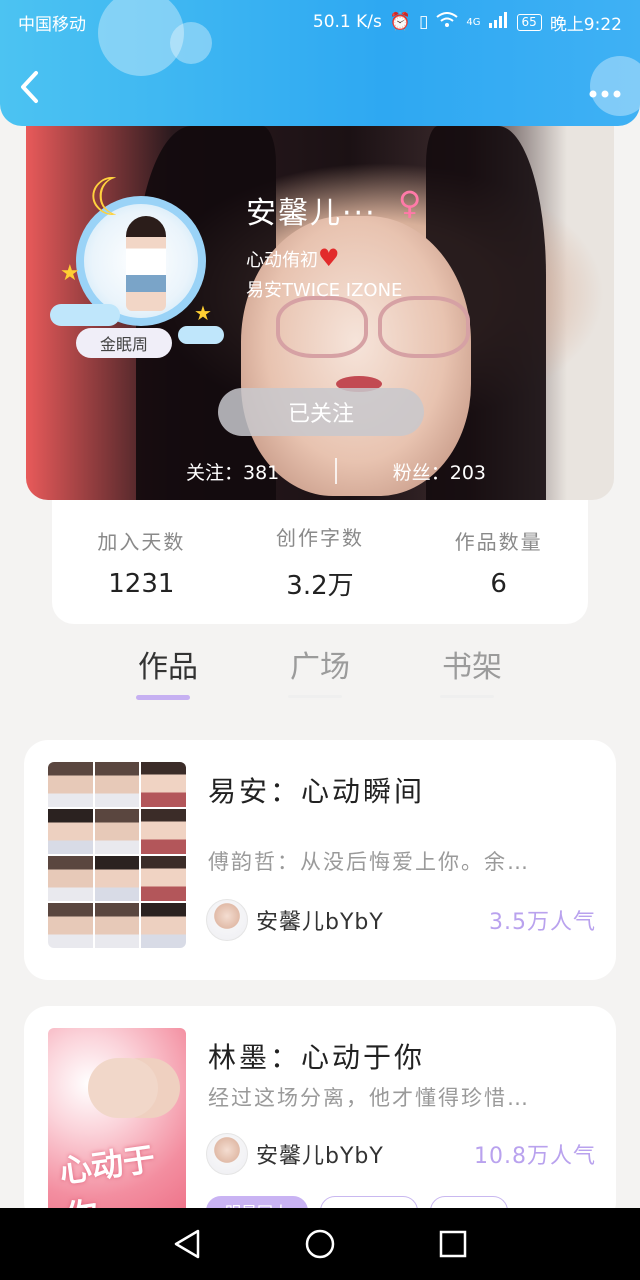  What do you see at coordinates (410, 203) in the screenshot?
I see `gender-female-icon: ♀` at bounding box center [410, 203].